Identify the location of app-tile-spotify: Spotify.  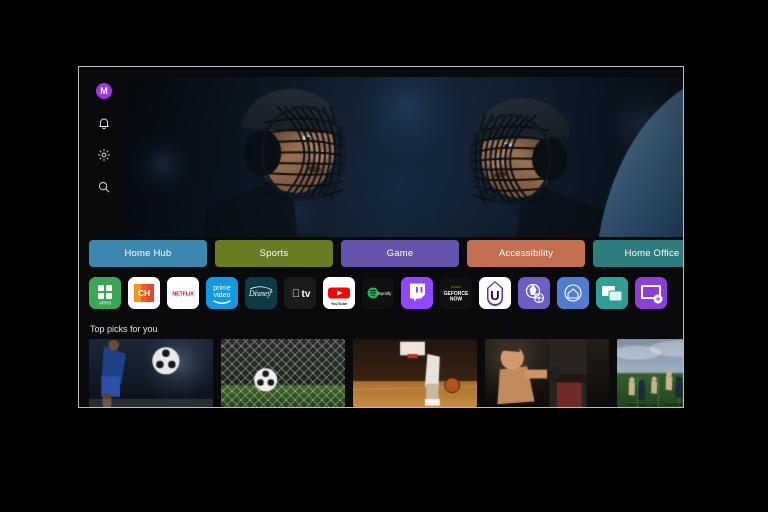
(378, 293).